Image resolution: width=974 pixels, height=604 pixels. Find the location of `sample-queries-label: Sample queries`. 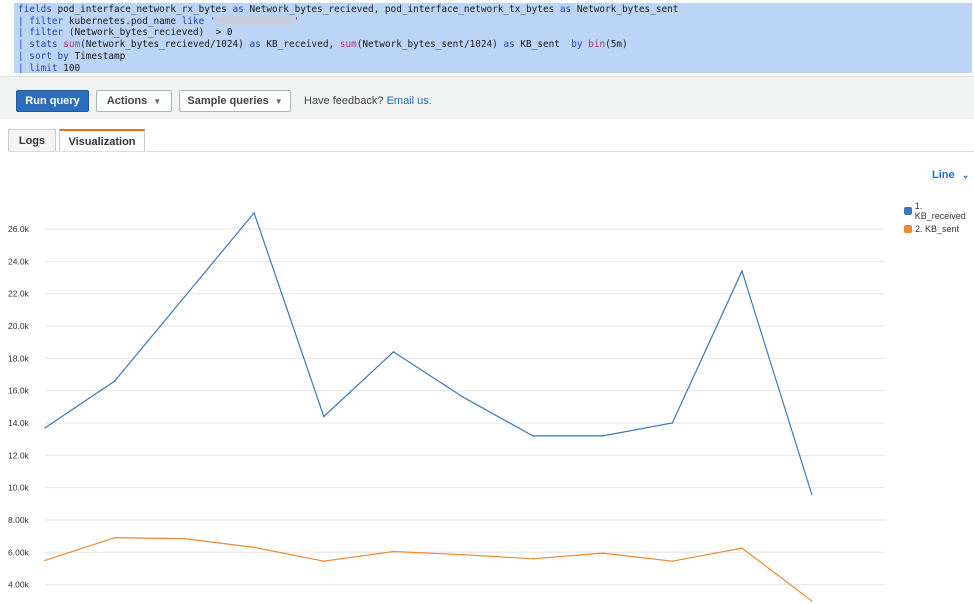

sample-queries-label: Sample queries is located at coordinates (228, 101).